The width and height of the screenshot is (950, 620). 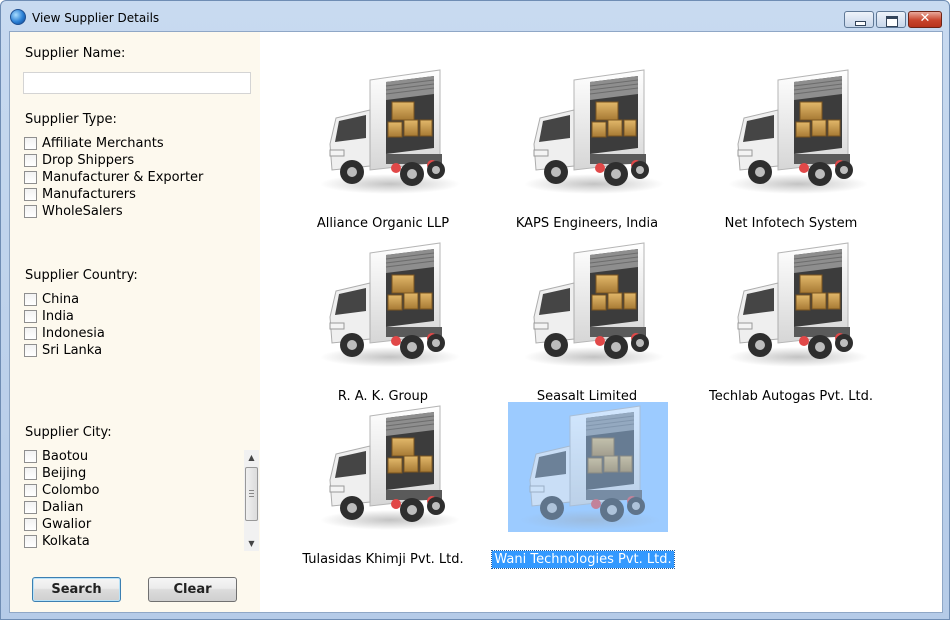 What do you see at coordinates (192, 589) in the screenshot?
I see `clear-button: Clear` at bounding box center [192, 589].